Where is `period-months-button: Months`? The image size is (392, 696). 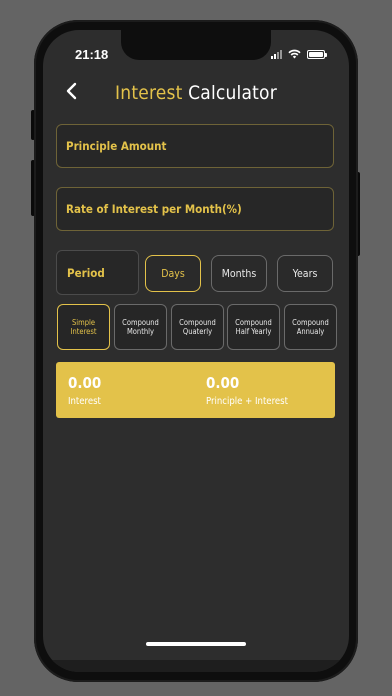
period-months-button: Months is located at coordinates (239, 273).